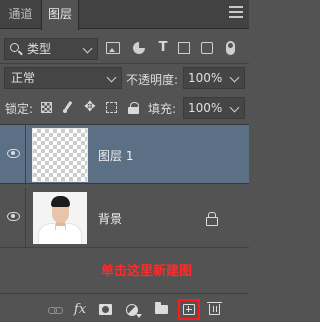  I want to click on lock-label: 锁定:, so click(19, 109).